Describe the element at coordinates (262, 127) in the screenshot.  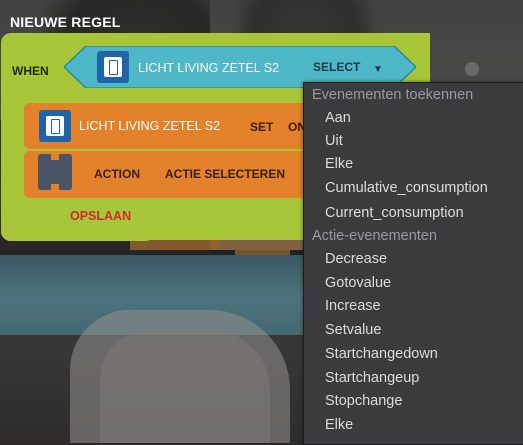
I see `action-set-label: SET` at that location.